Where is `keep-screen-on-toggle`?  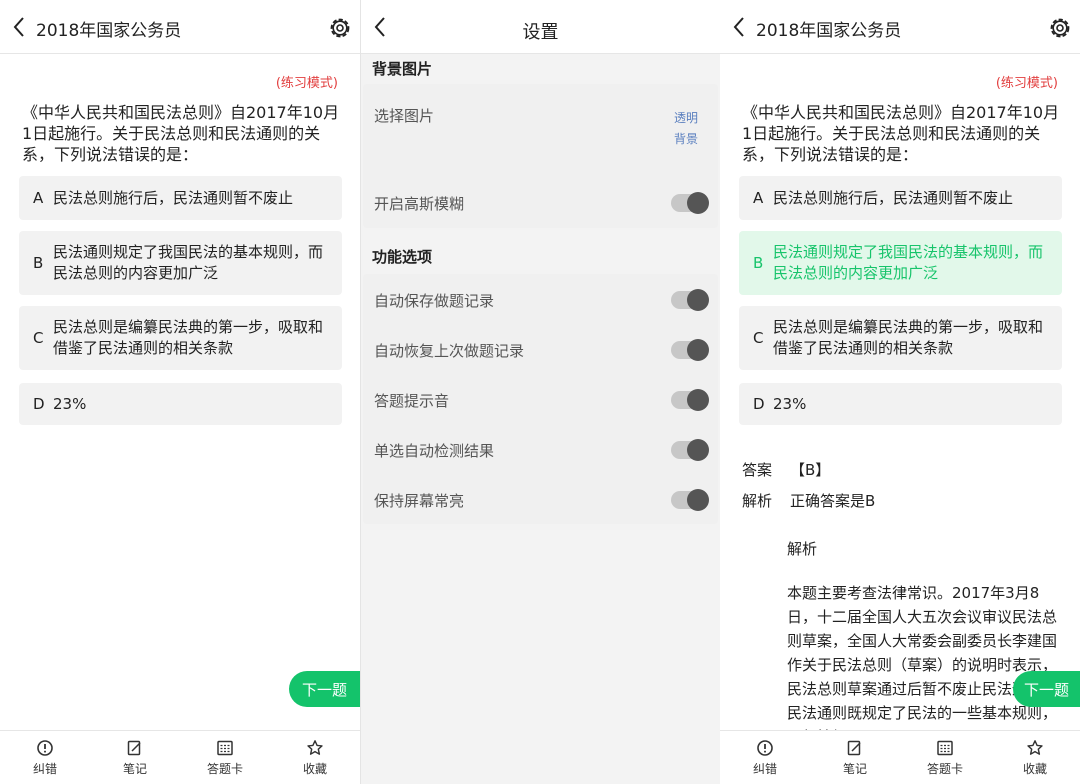
keep-screen-on-toggle is located at coordinates (690, 500).